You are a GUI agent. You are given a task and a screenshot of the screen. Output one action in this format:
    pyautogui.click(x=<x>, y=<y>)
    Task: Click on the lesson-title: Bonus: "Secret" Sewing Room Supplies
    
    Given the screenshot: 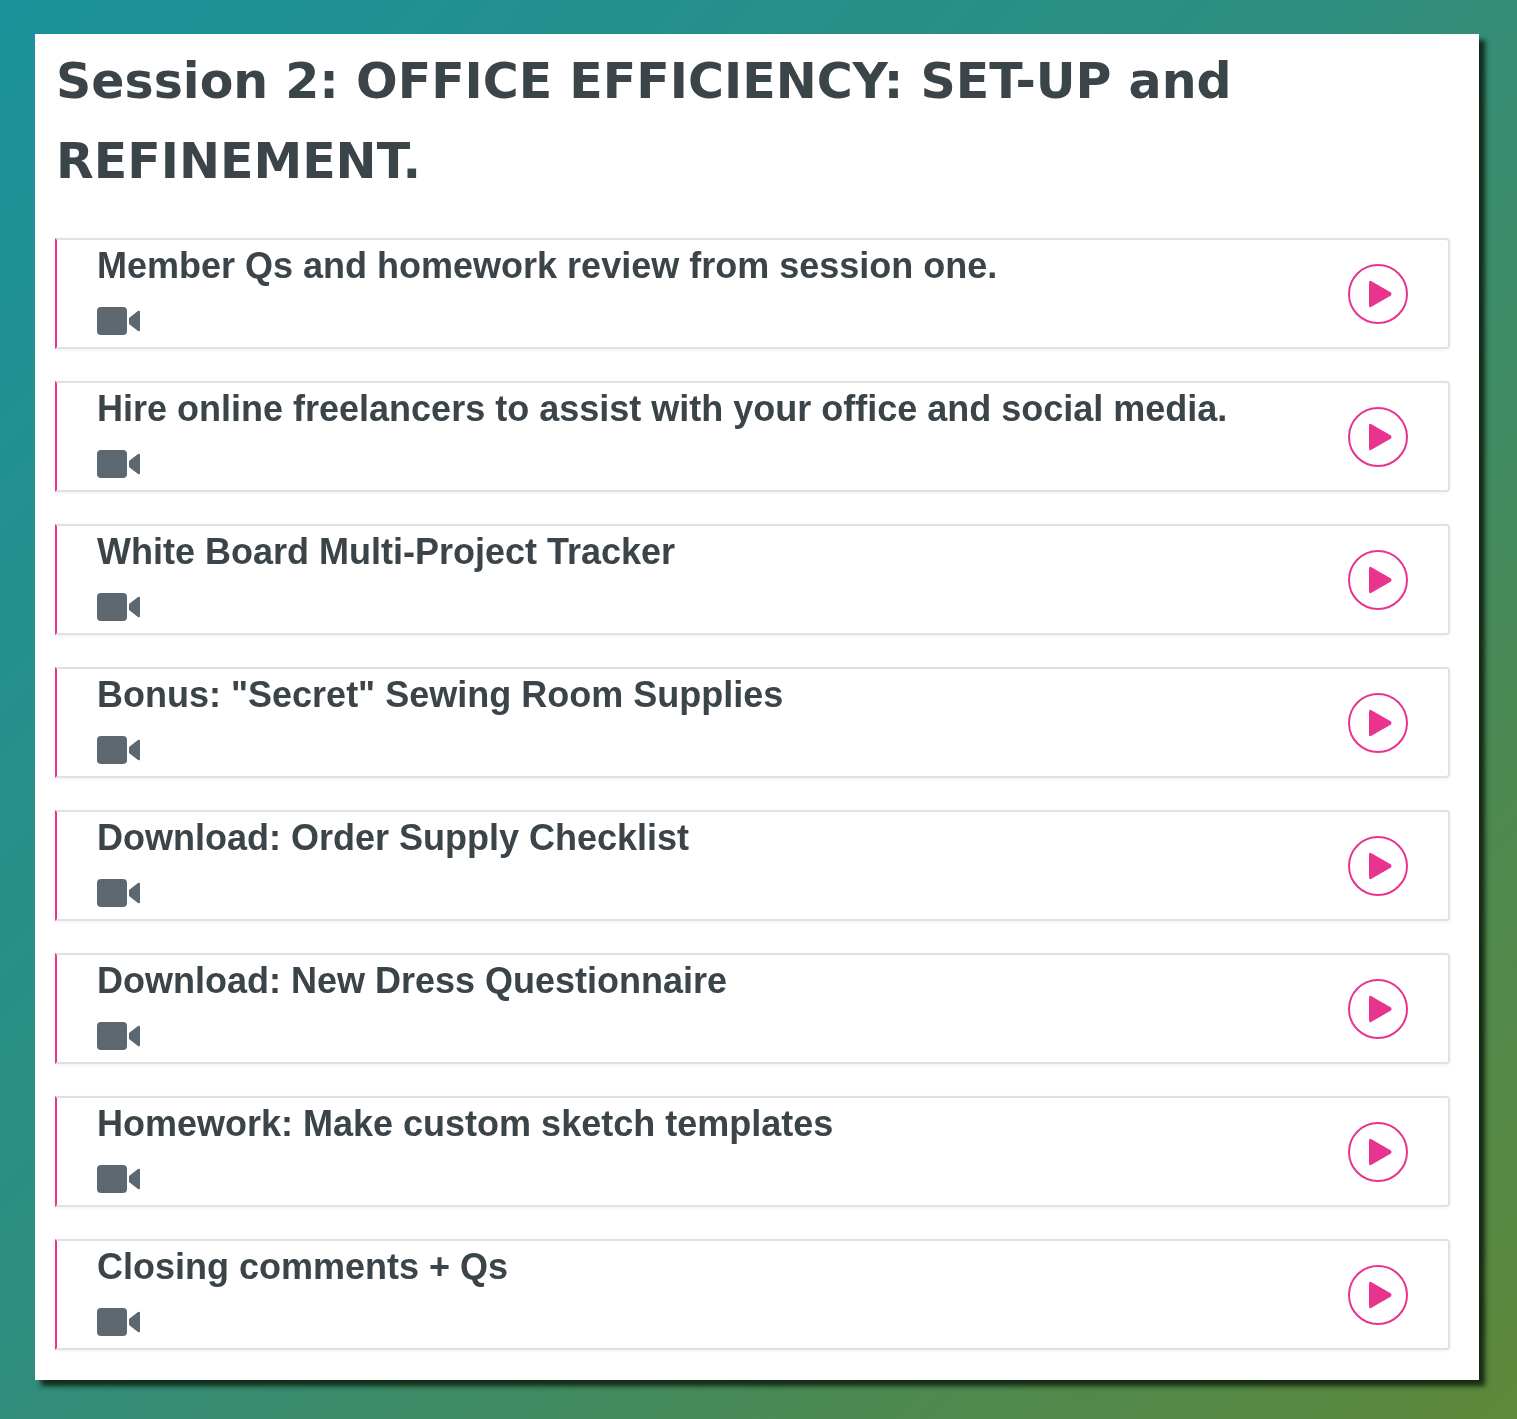 What is the action you would take?
    pyautogui.click(x=440, y=694)
    